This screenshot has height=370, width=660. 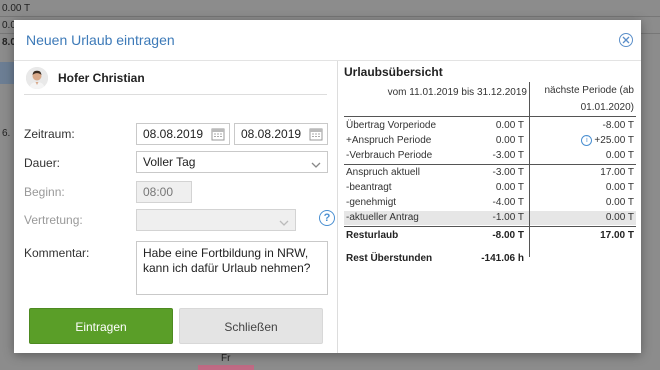 What do you see at coordinates (582, 99) in the screenshot?
I see `next-period-header: nächste Periode (ab 01.01.2020)` at bounding box center [582, 99].